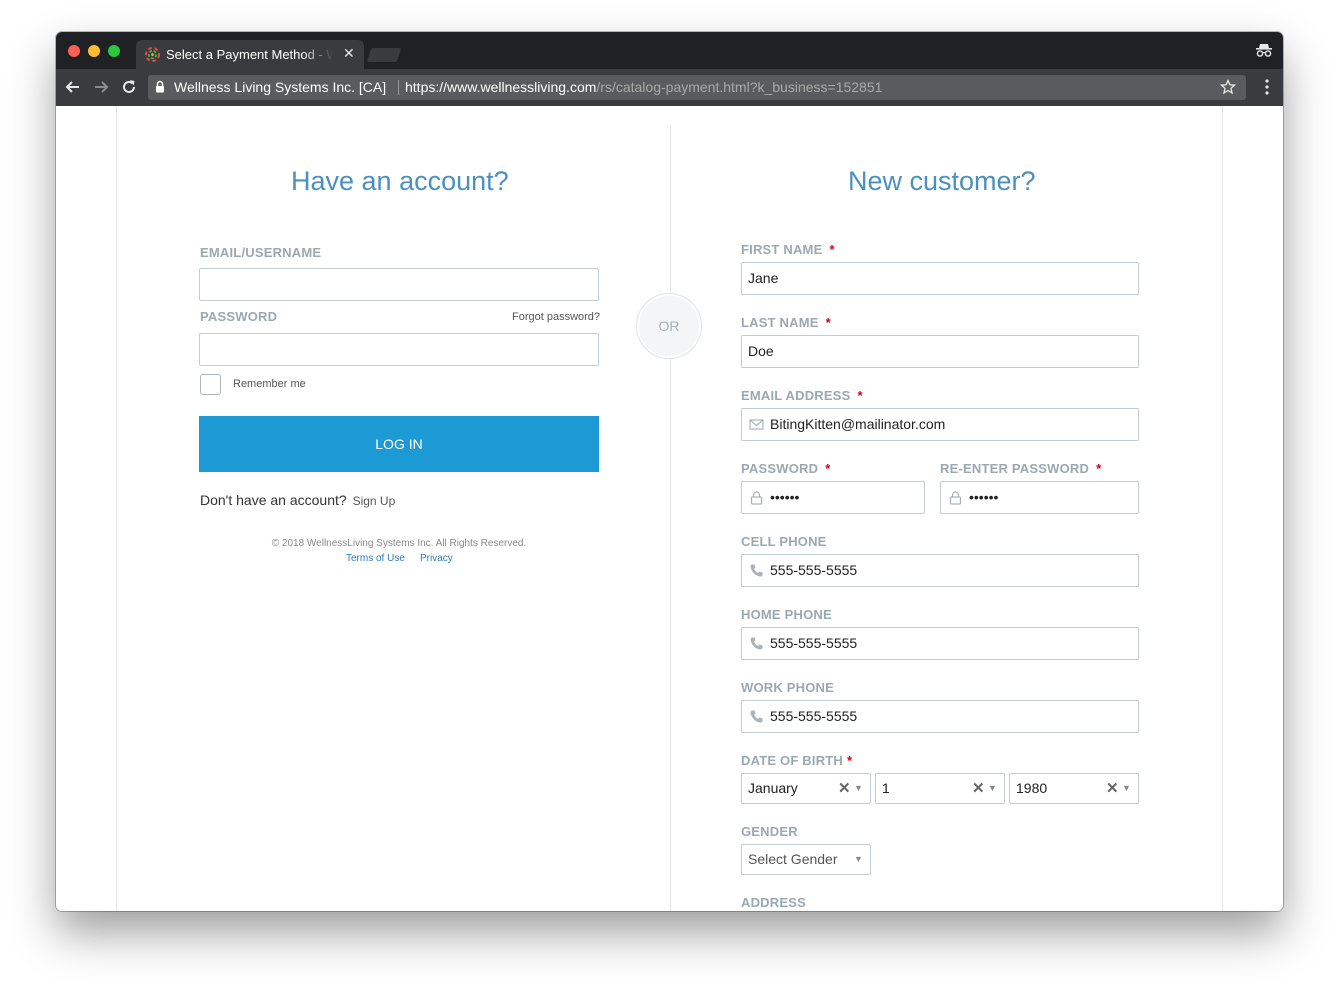 The width and height of the screenshot is (1339, 991). I want to click on work-phone-value: 555-555-5555, so click(814, 716).